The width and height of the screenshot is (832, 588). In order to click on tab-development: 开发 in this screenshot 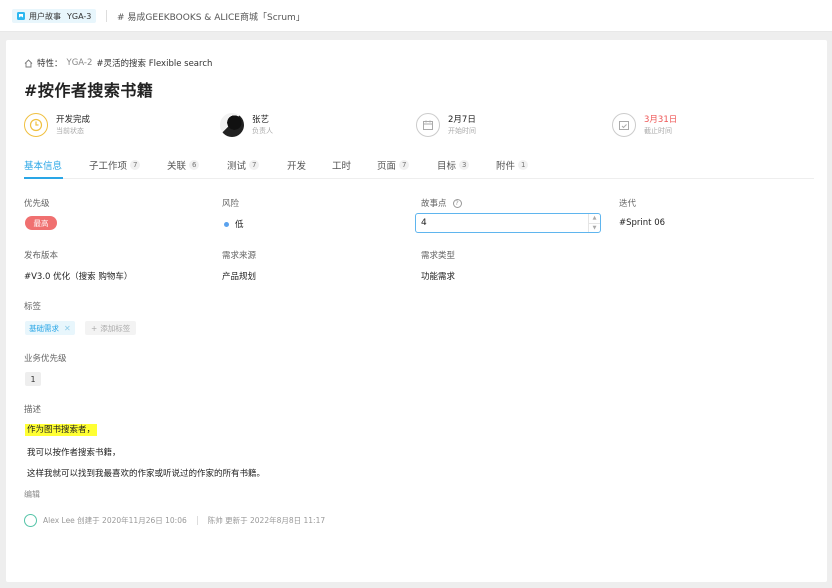, I will do `click(296, 165)`.